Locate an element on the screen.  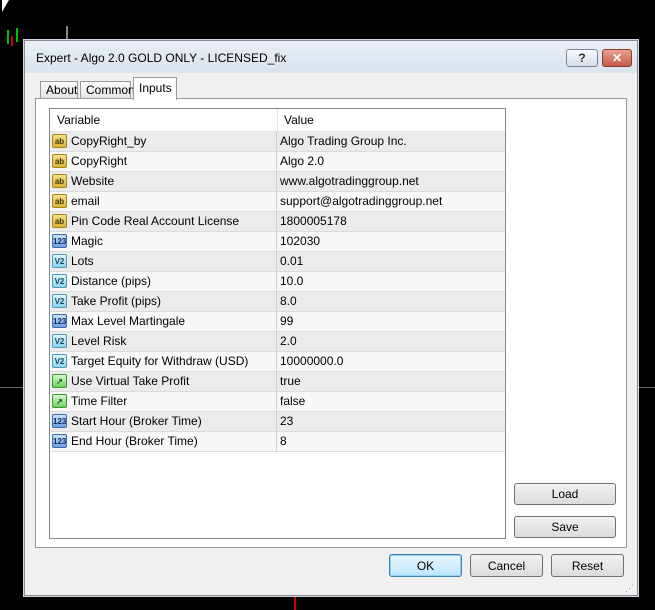
reset-button: Reset is located at coordinates (587, 565).